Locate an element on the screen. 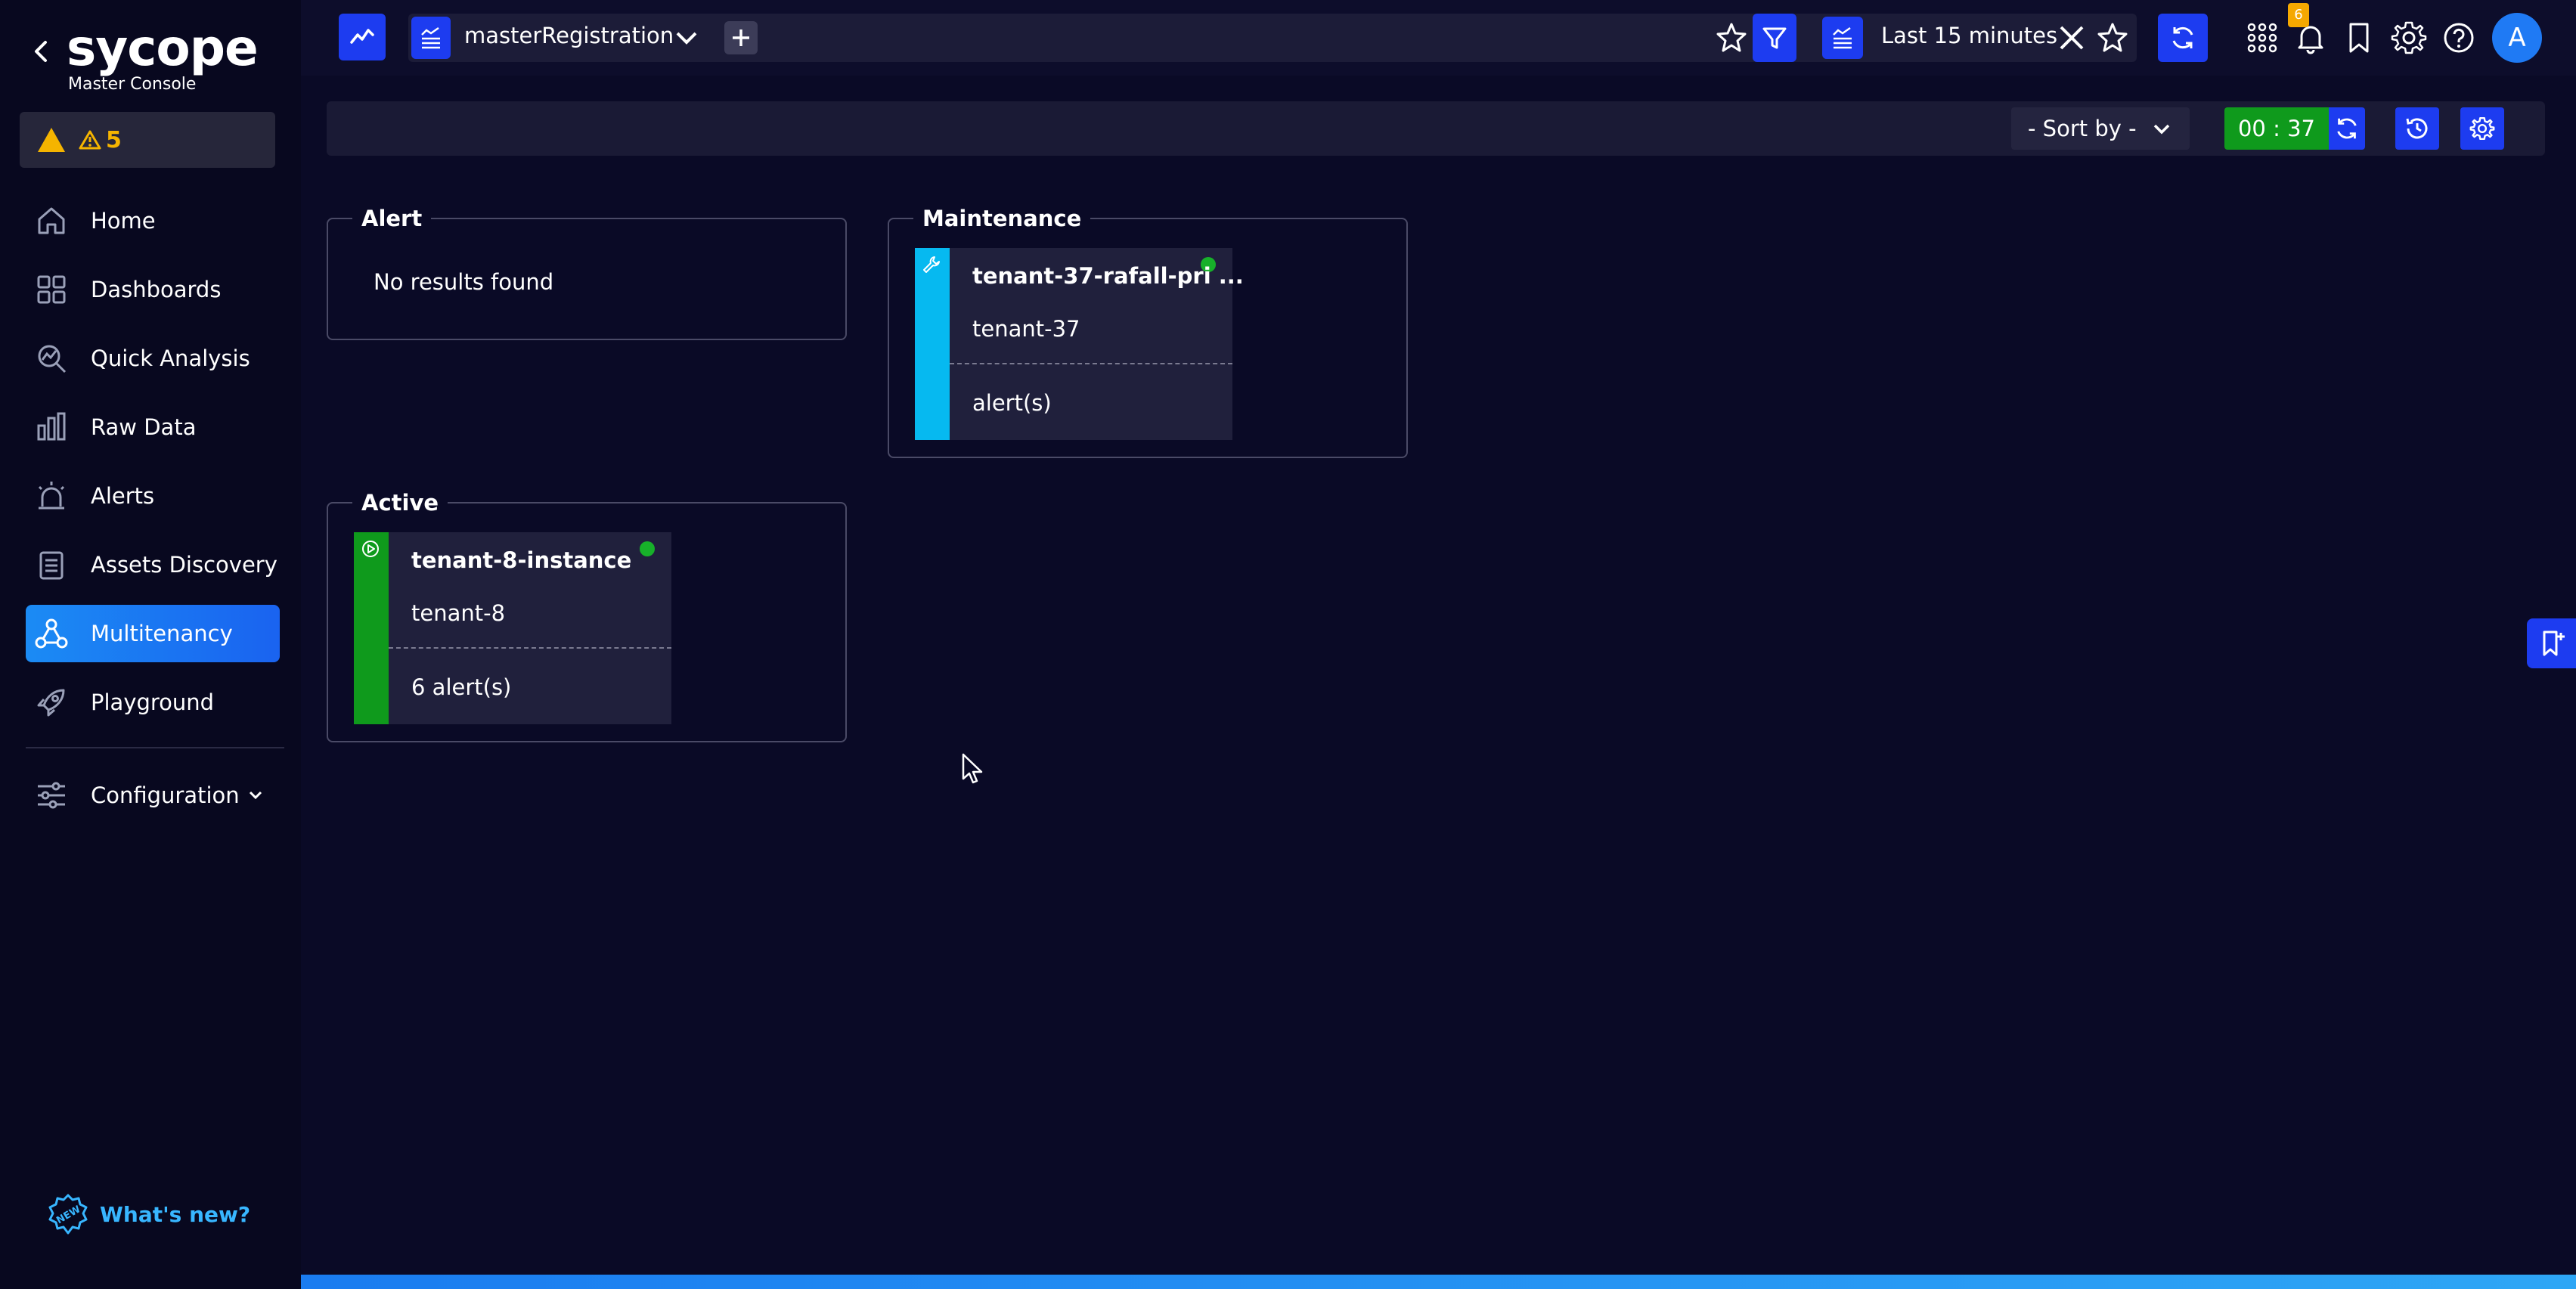 The image size is (2576, 1289). activity-icon is located at coordinates (362, 36).